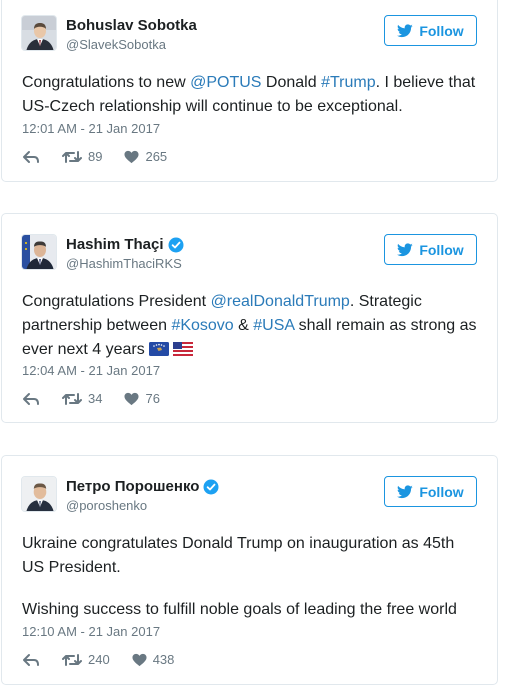  I want to click on tweet-actions: 34 76, so click(102, 398).